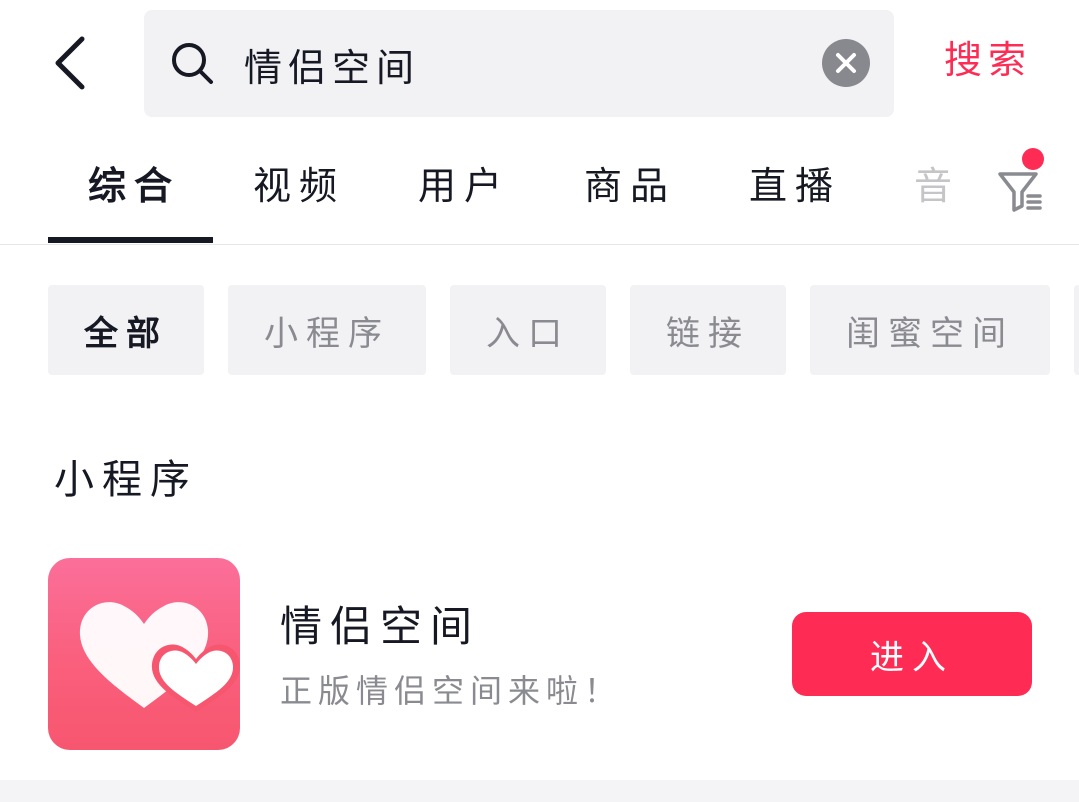  Describe the element at coordinates (988, 60) in the screenshot. I see `search-button: 搜索` at that location.